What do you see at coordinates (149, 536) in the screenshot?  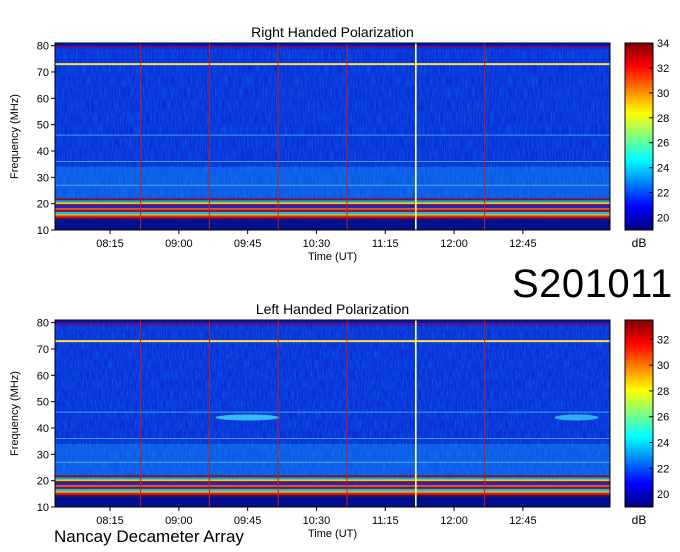 I see `instrument-name: Nancay Decameter Array` at bounding box center [149, 536].